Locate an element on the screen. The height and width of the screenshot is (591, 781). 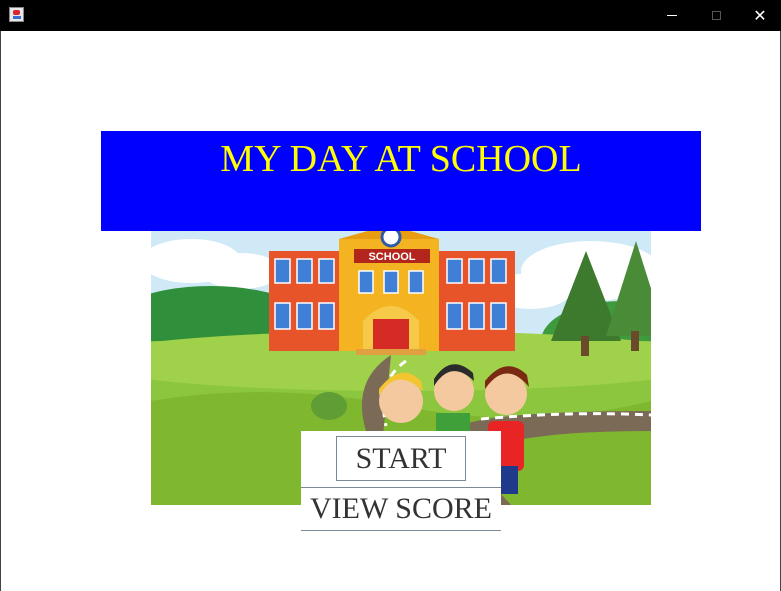
close-button: ✕ is located at coordinates (759, 15).